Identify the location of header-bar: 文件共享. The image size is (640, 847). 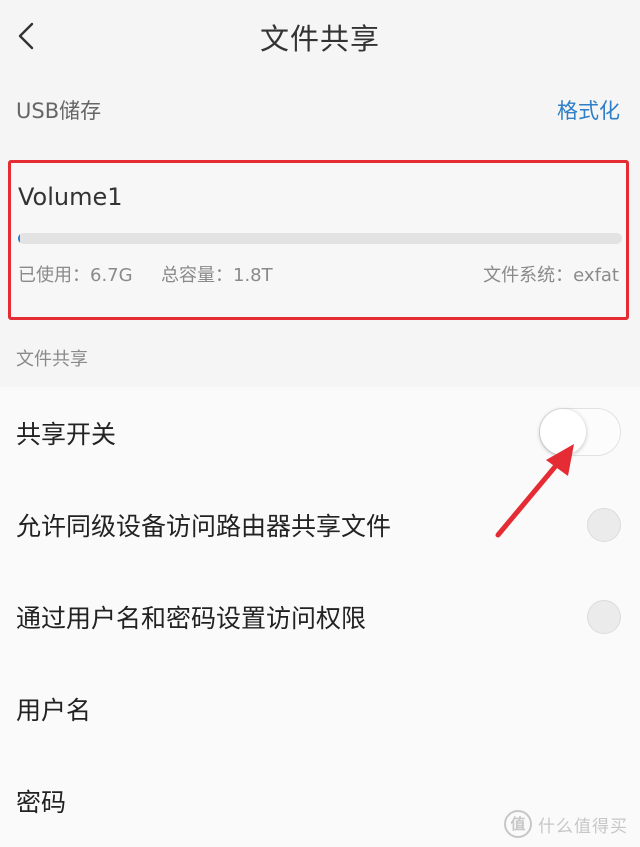
(320, 38).